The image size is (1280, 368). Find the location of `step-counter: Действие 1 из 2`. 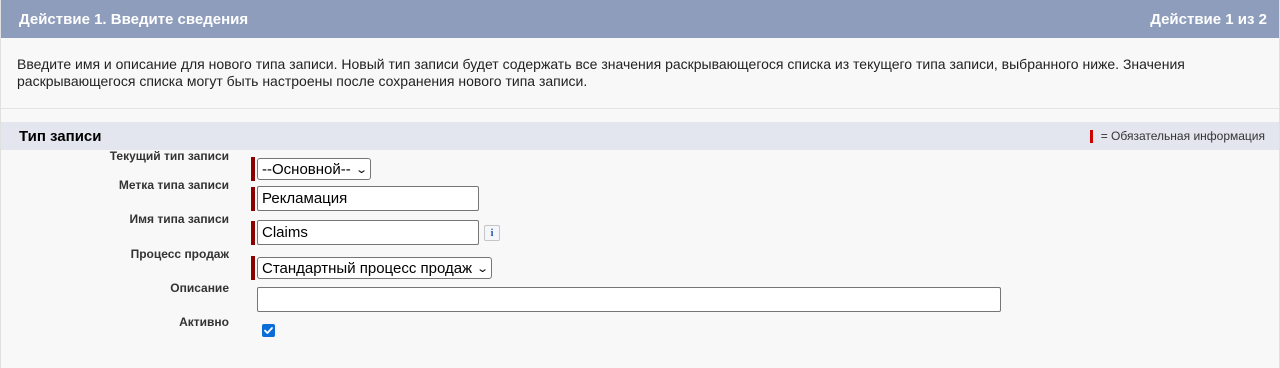

step-counter: Действие 1 из 2 is located at coordinates (1208, 19).